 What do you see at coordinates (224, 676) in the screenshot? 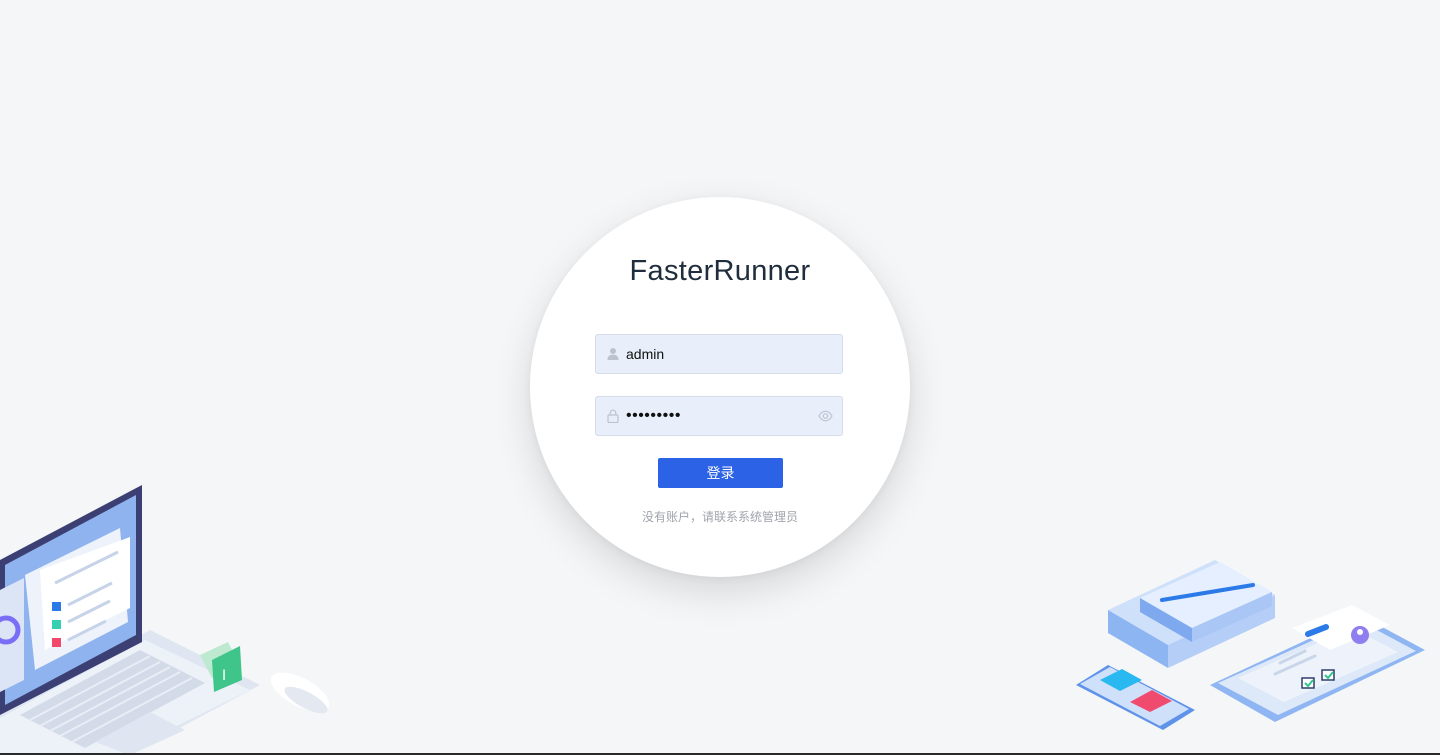
I see `svg-text: I` at bounding box center [224, 676].